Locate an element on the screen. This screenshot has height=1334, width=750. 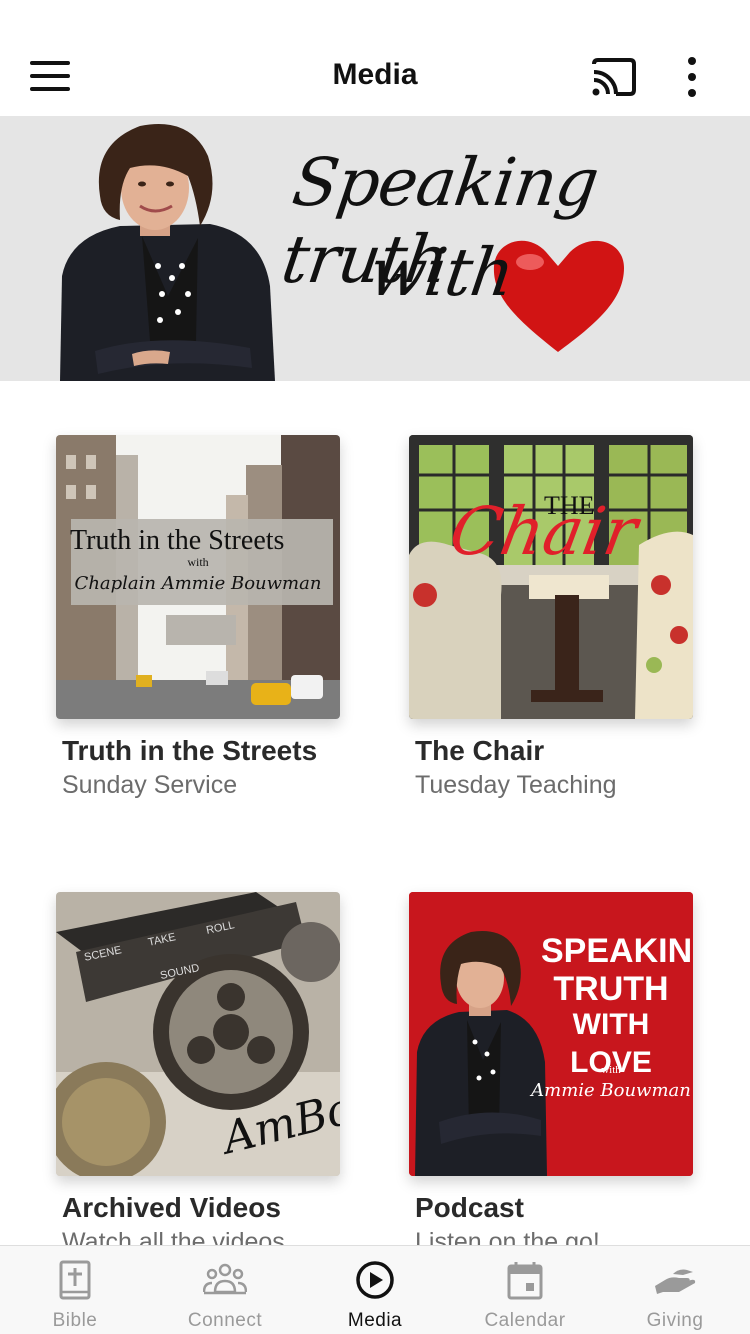
card-subtitle: Listen on the go! is located at coordinates (507, 1236).